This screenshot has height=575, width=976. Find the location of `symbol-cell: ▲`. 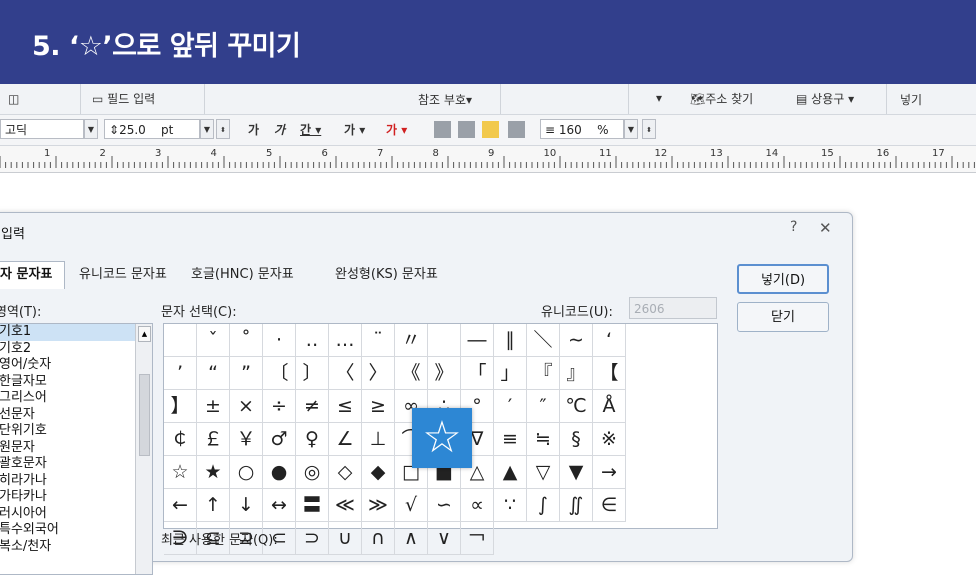

symbol-cell: ▲ is located at coordinates (510, 472).